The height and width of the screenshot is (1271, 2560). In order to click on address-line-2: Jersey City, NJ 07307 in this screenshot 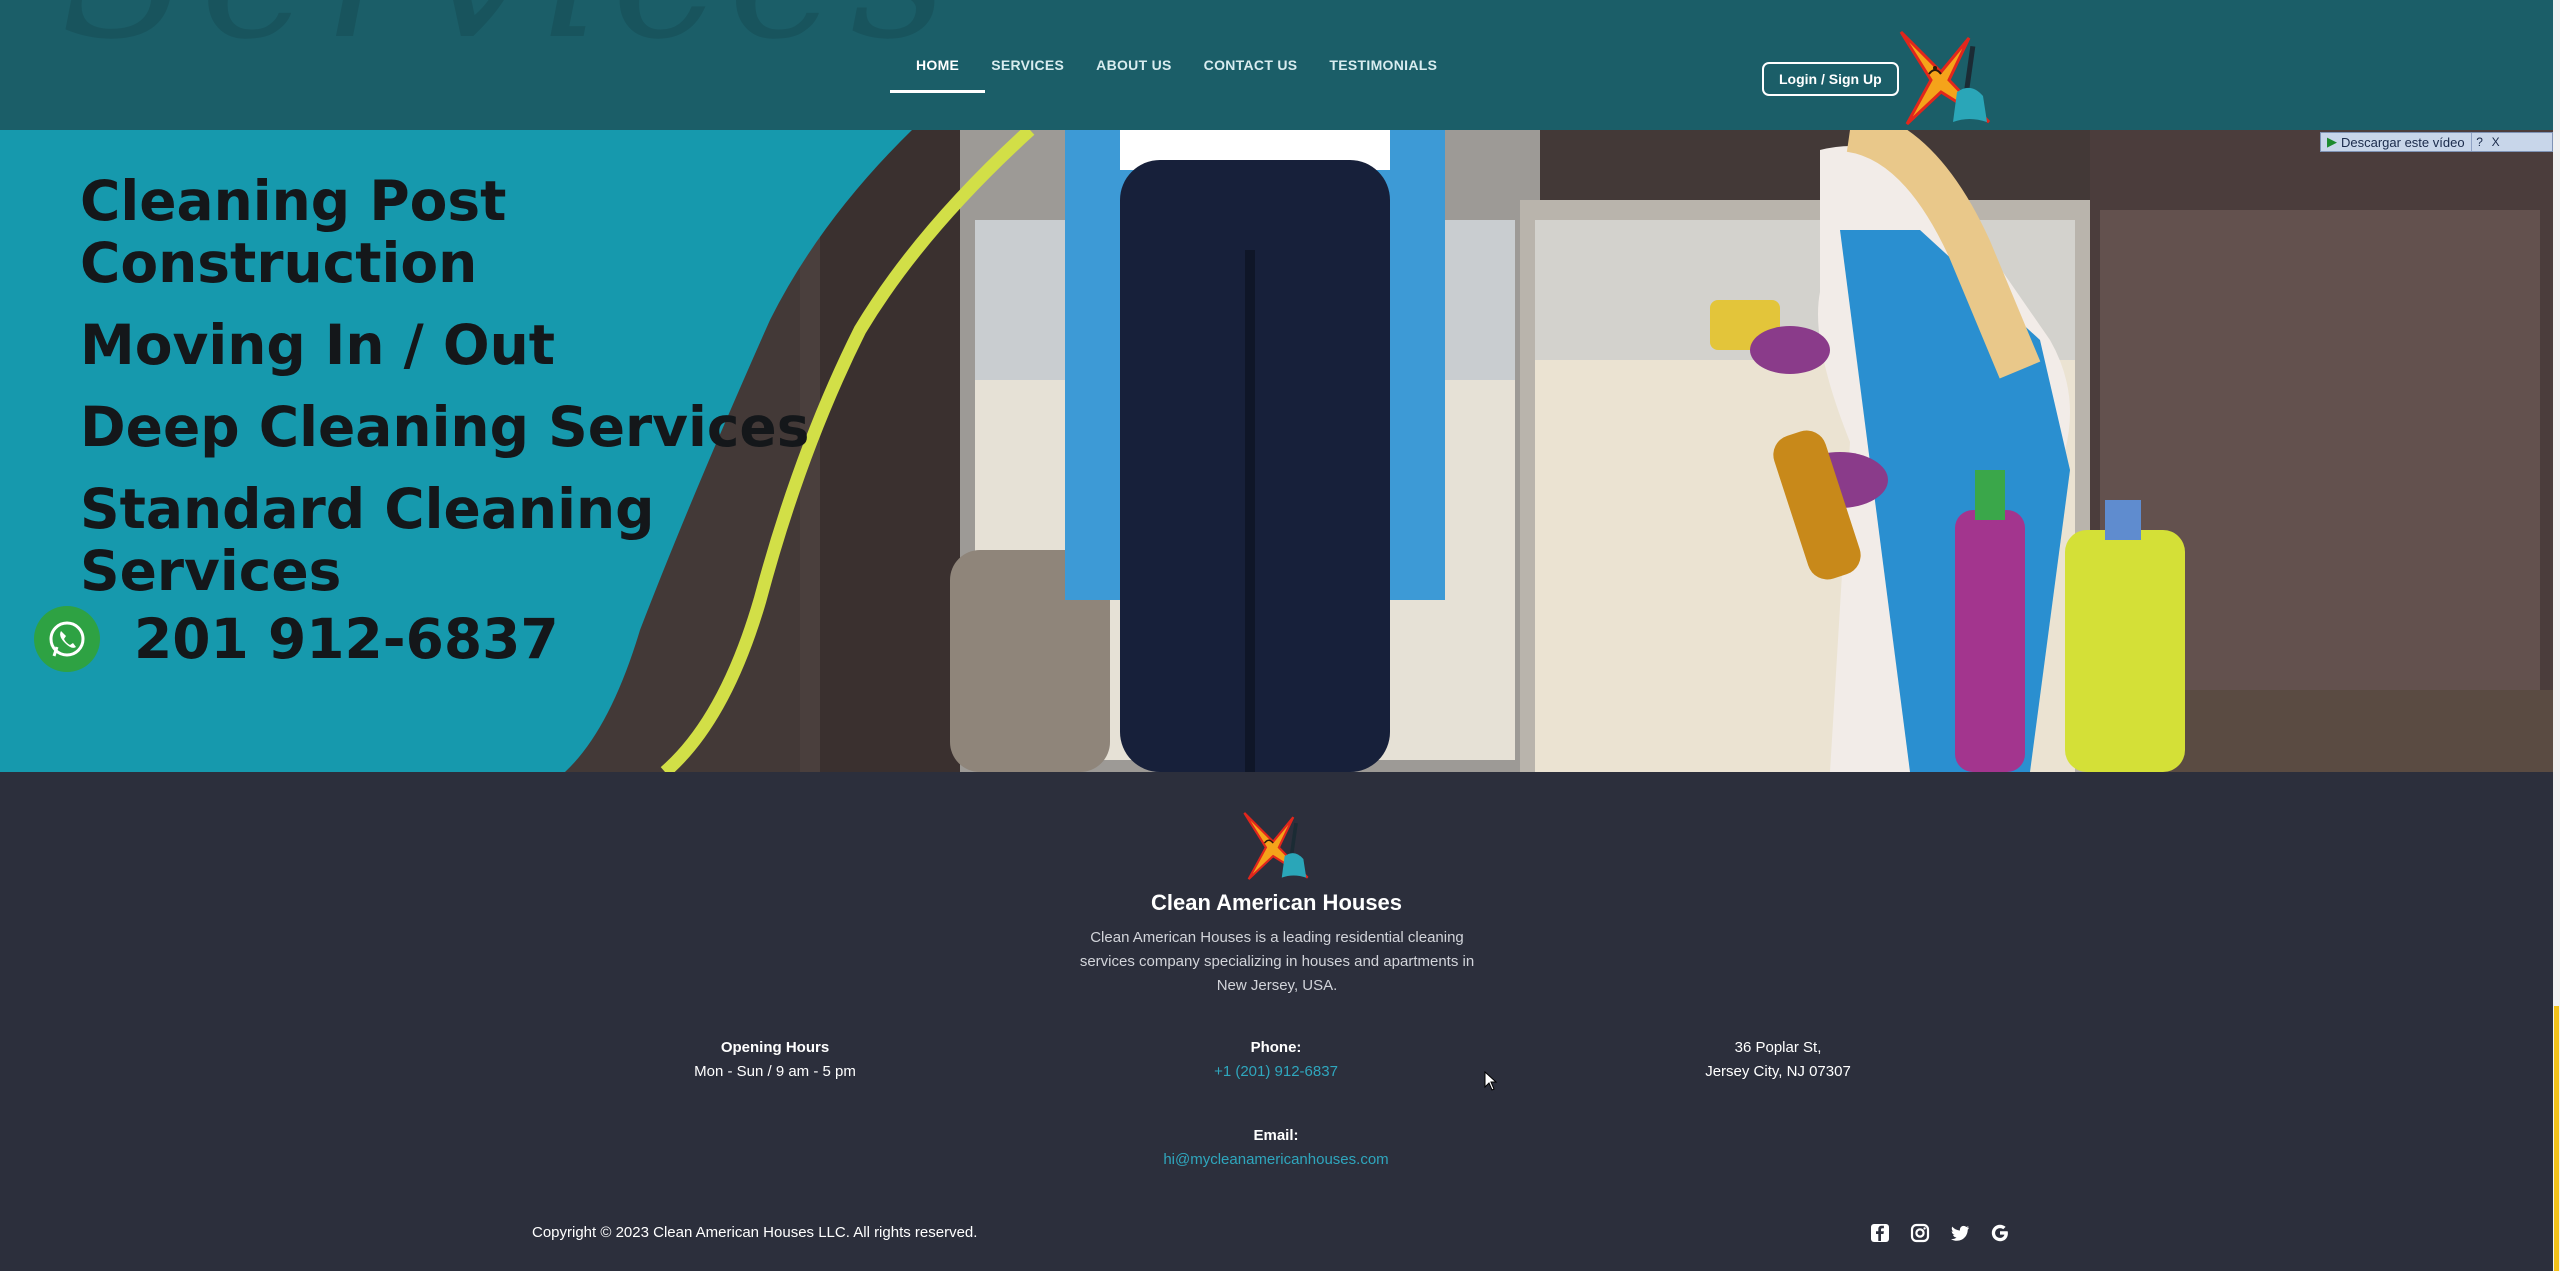, I will do `click(1778, 1071)`.